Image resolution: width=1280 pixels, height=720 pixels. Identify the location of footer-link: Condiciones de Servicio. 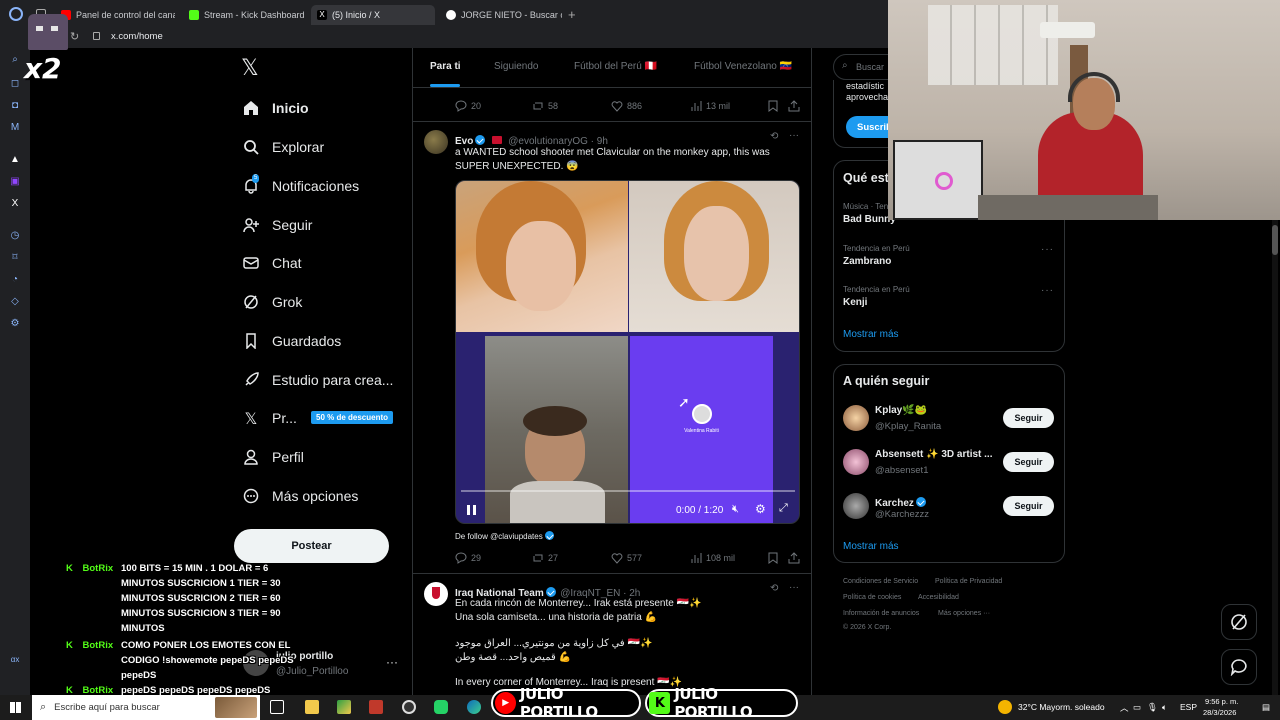
(880, 581).